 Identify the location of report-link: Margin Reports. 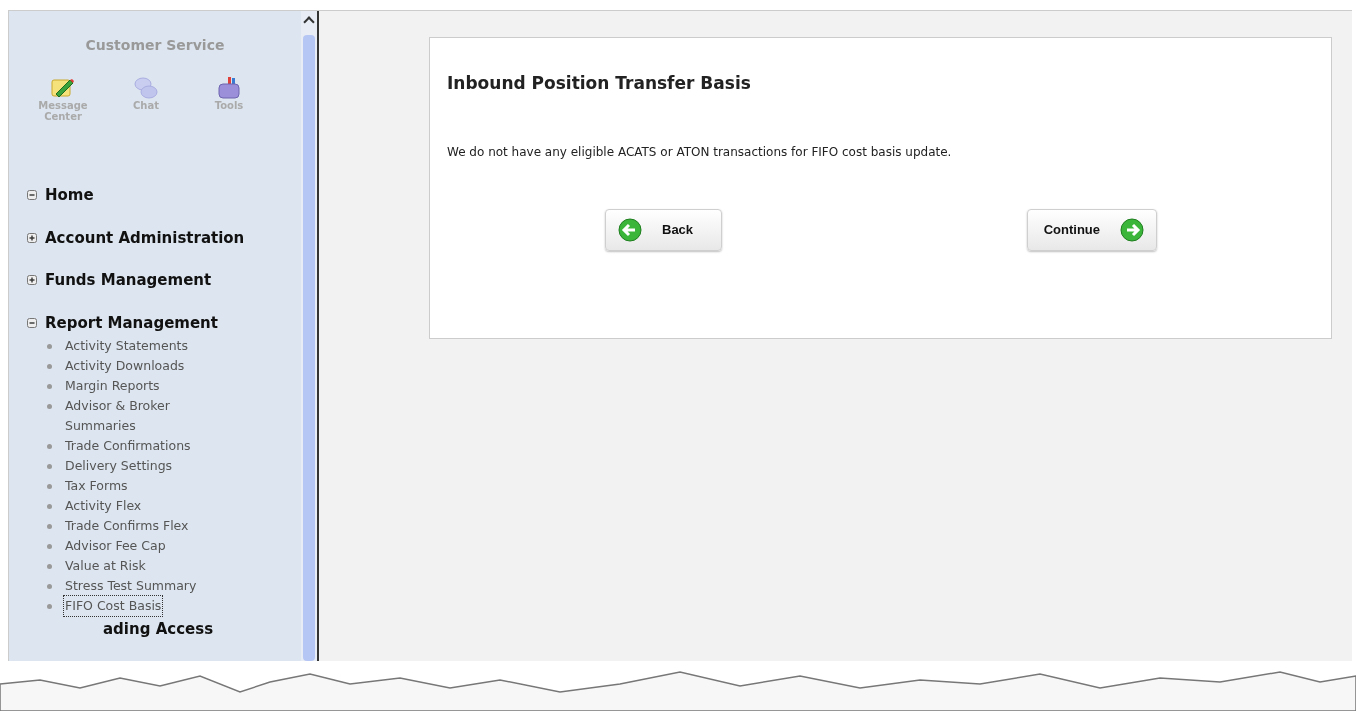
(112, 386).